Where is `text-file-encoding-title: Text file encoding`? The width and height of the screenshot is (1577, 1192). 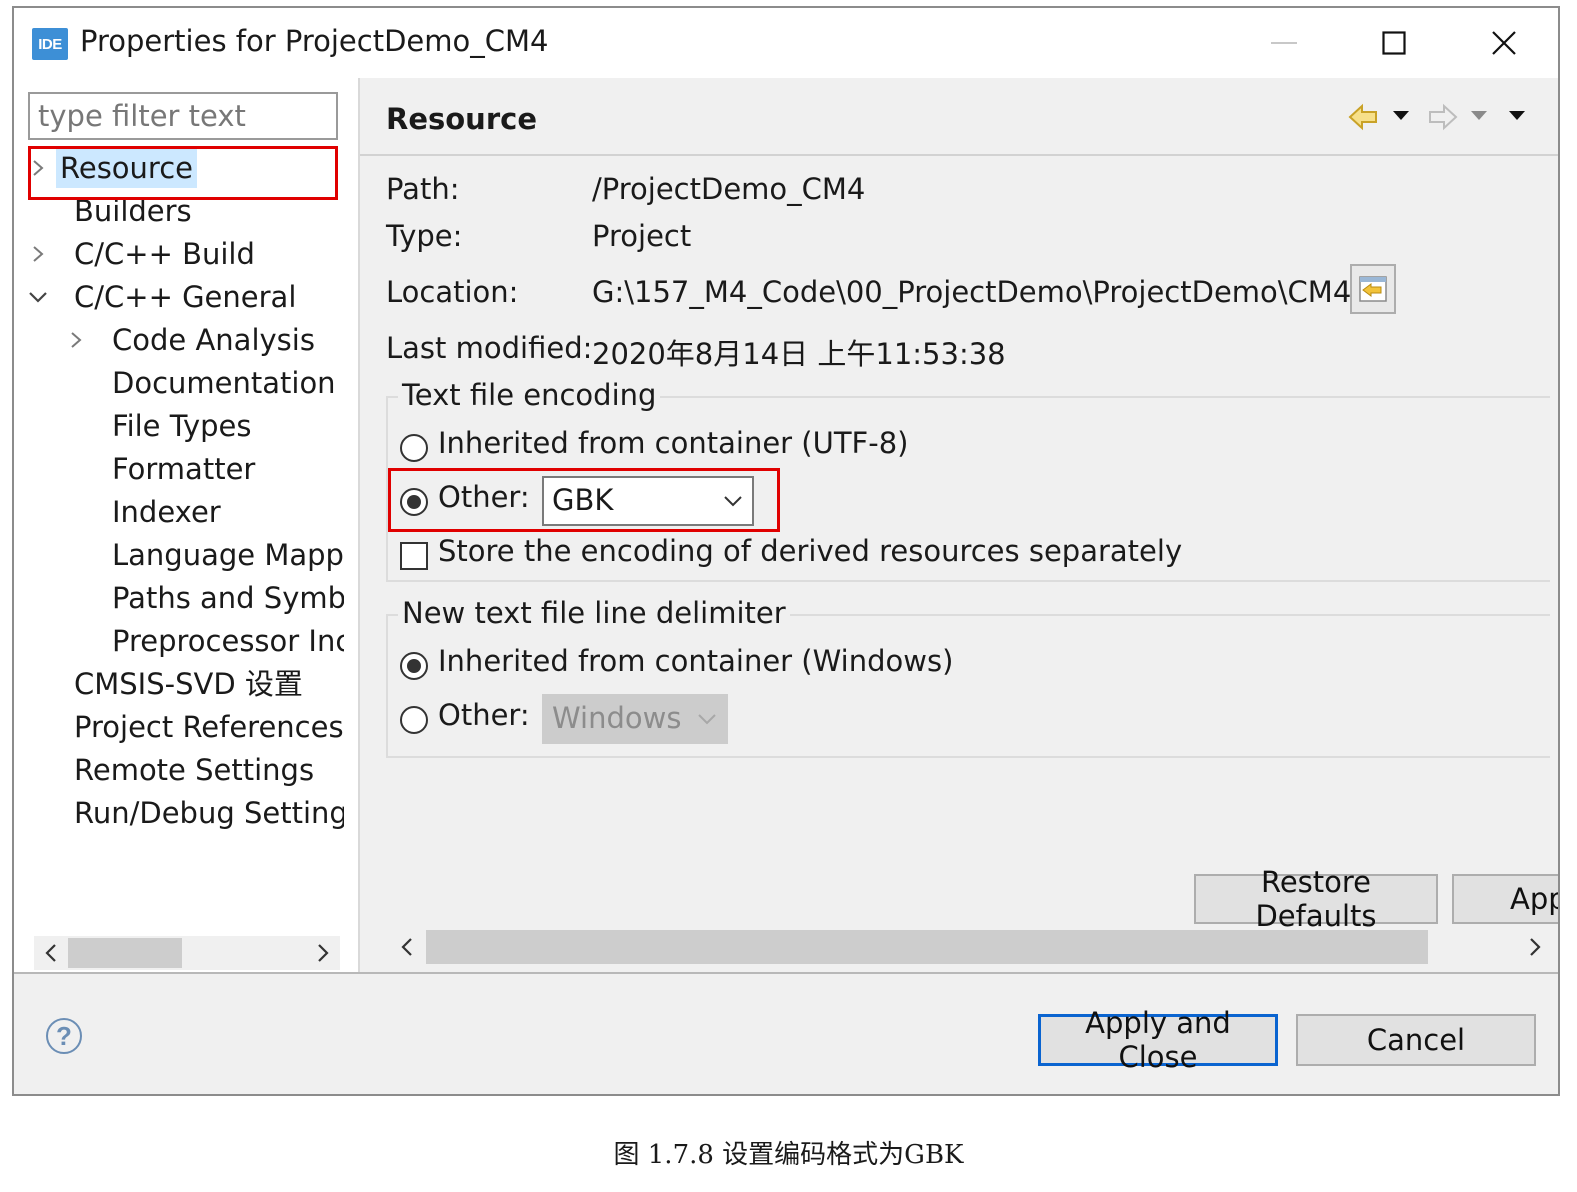
text-file-encoding-title: Text file encoding is located at coordinates (529, 395).